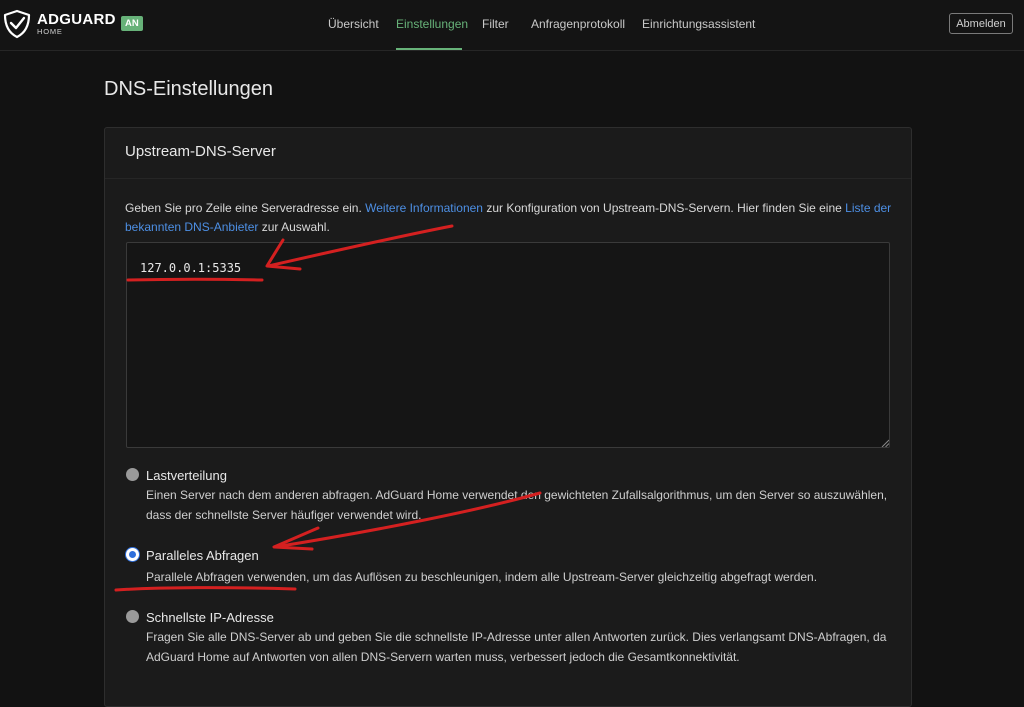 Image resolution: width=1024 pixels, height=707 pixels. Describe the element at coordinates (495, 24) in the screenshot. I see `nav-filters: Filter` at that location.